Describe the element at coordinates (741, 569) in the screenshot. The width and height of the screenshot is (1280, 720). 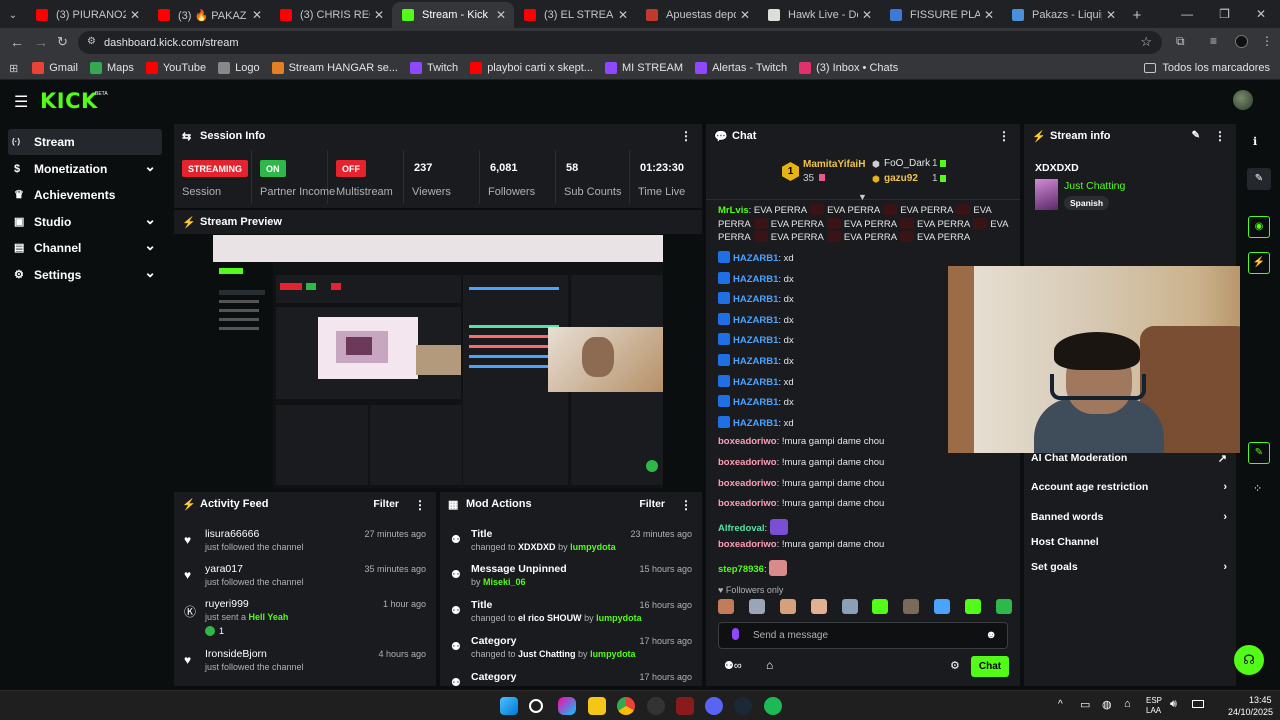
I see `chat-username: step78936` at that location.